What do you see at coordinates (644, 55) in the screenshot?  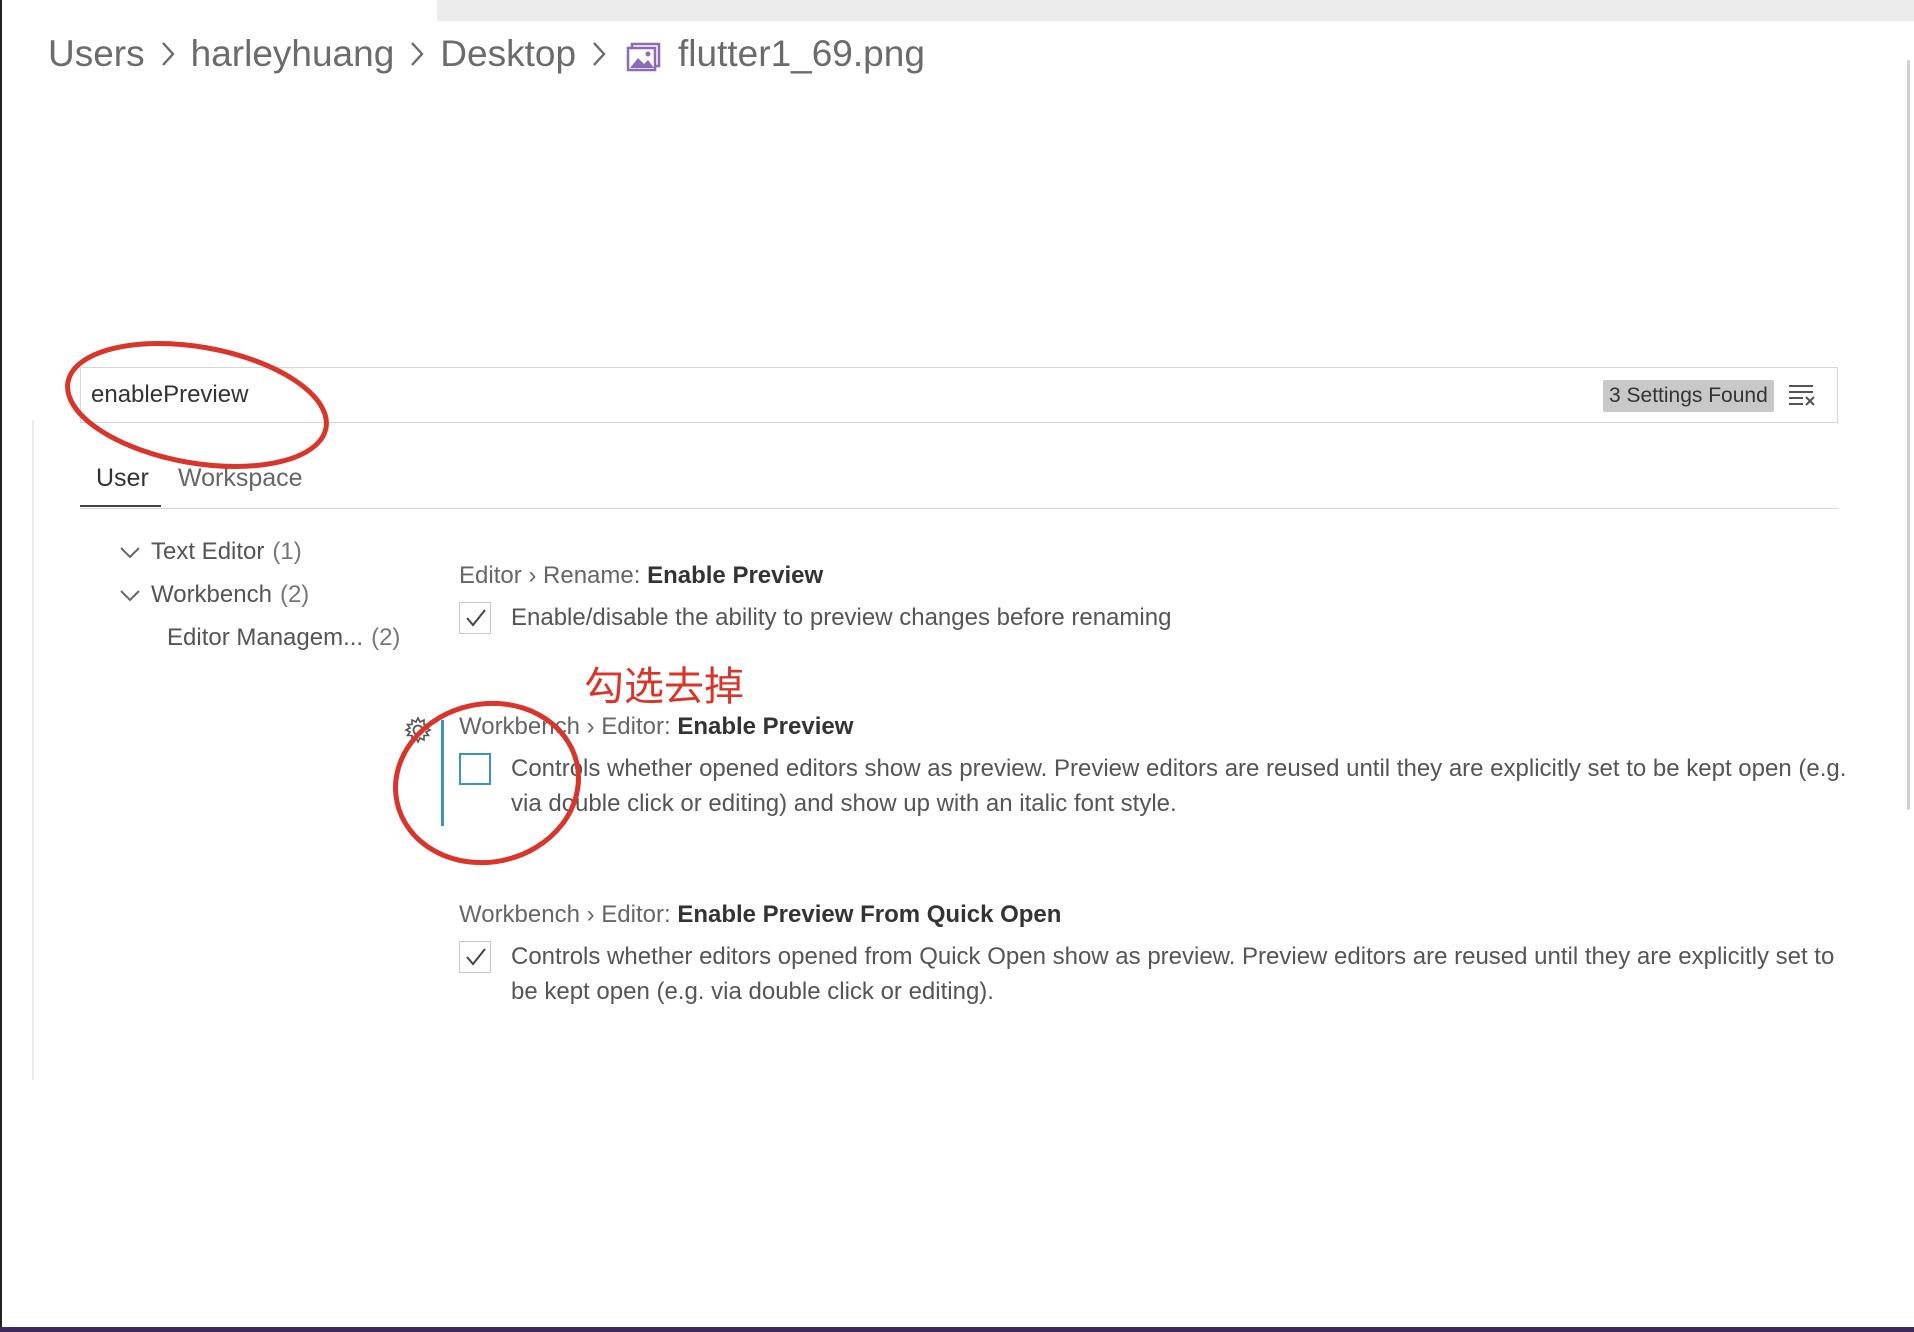 I see `image-file-icon` at bounding box center [644, 55].